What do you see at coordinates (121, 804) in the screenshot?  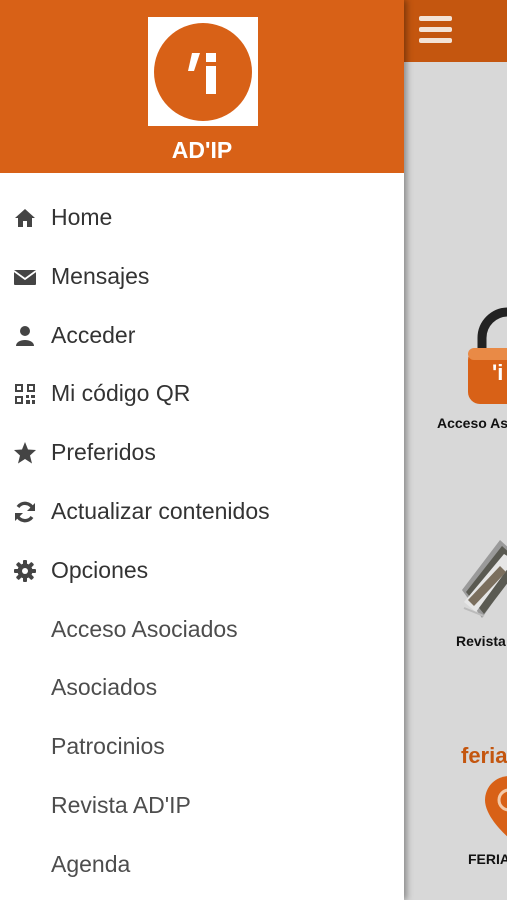 I see `submenu-item-label: Revista AD'IP` at bounding box center [121, 804].